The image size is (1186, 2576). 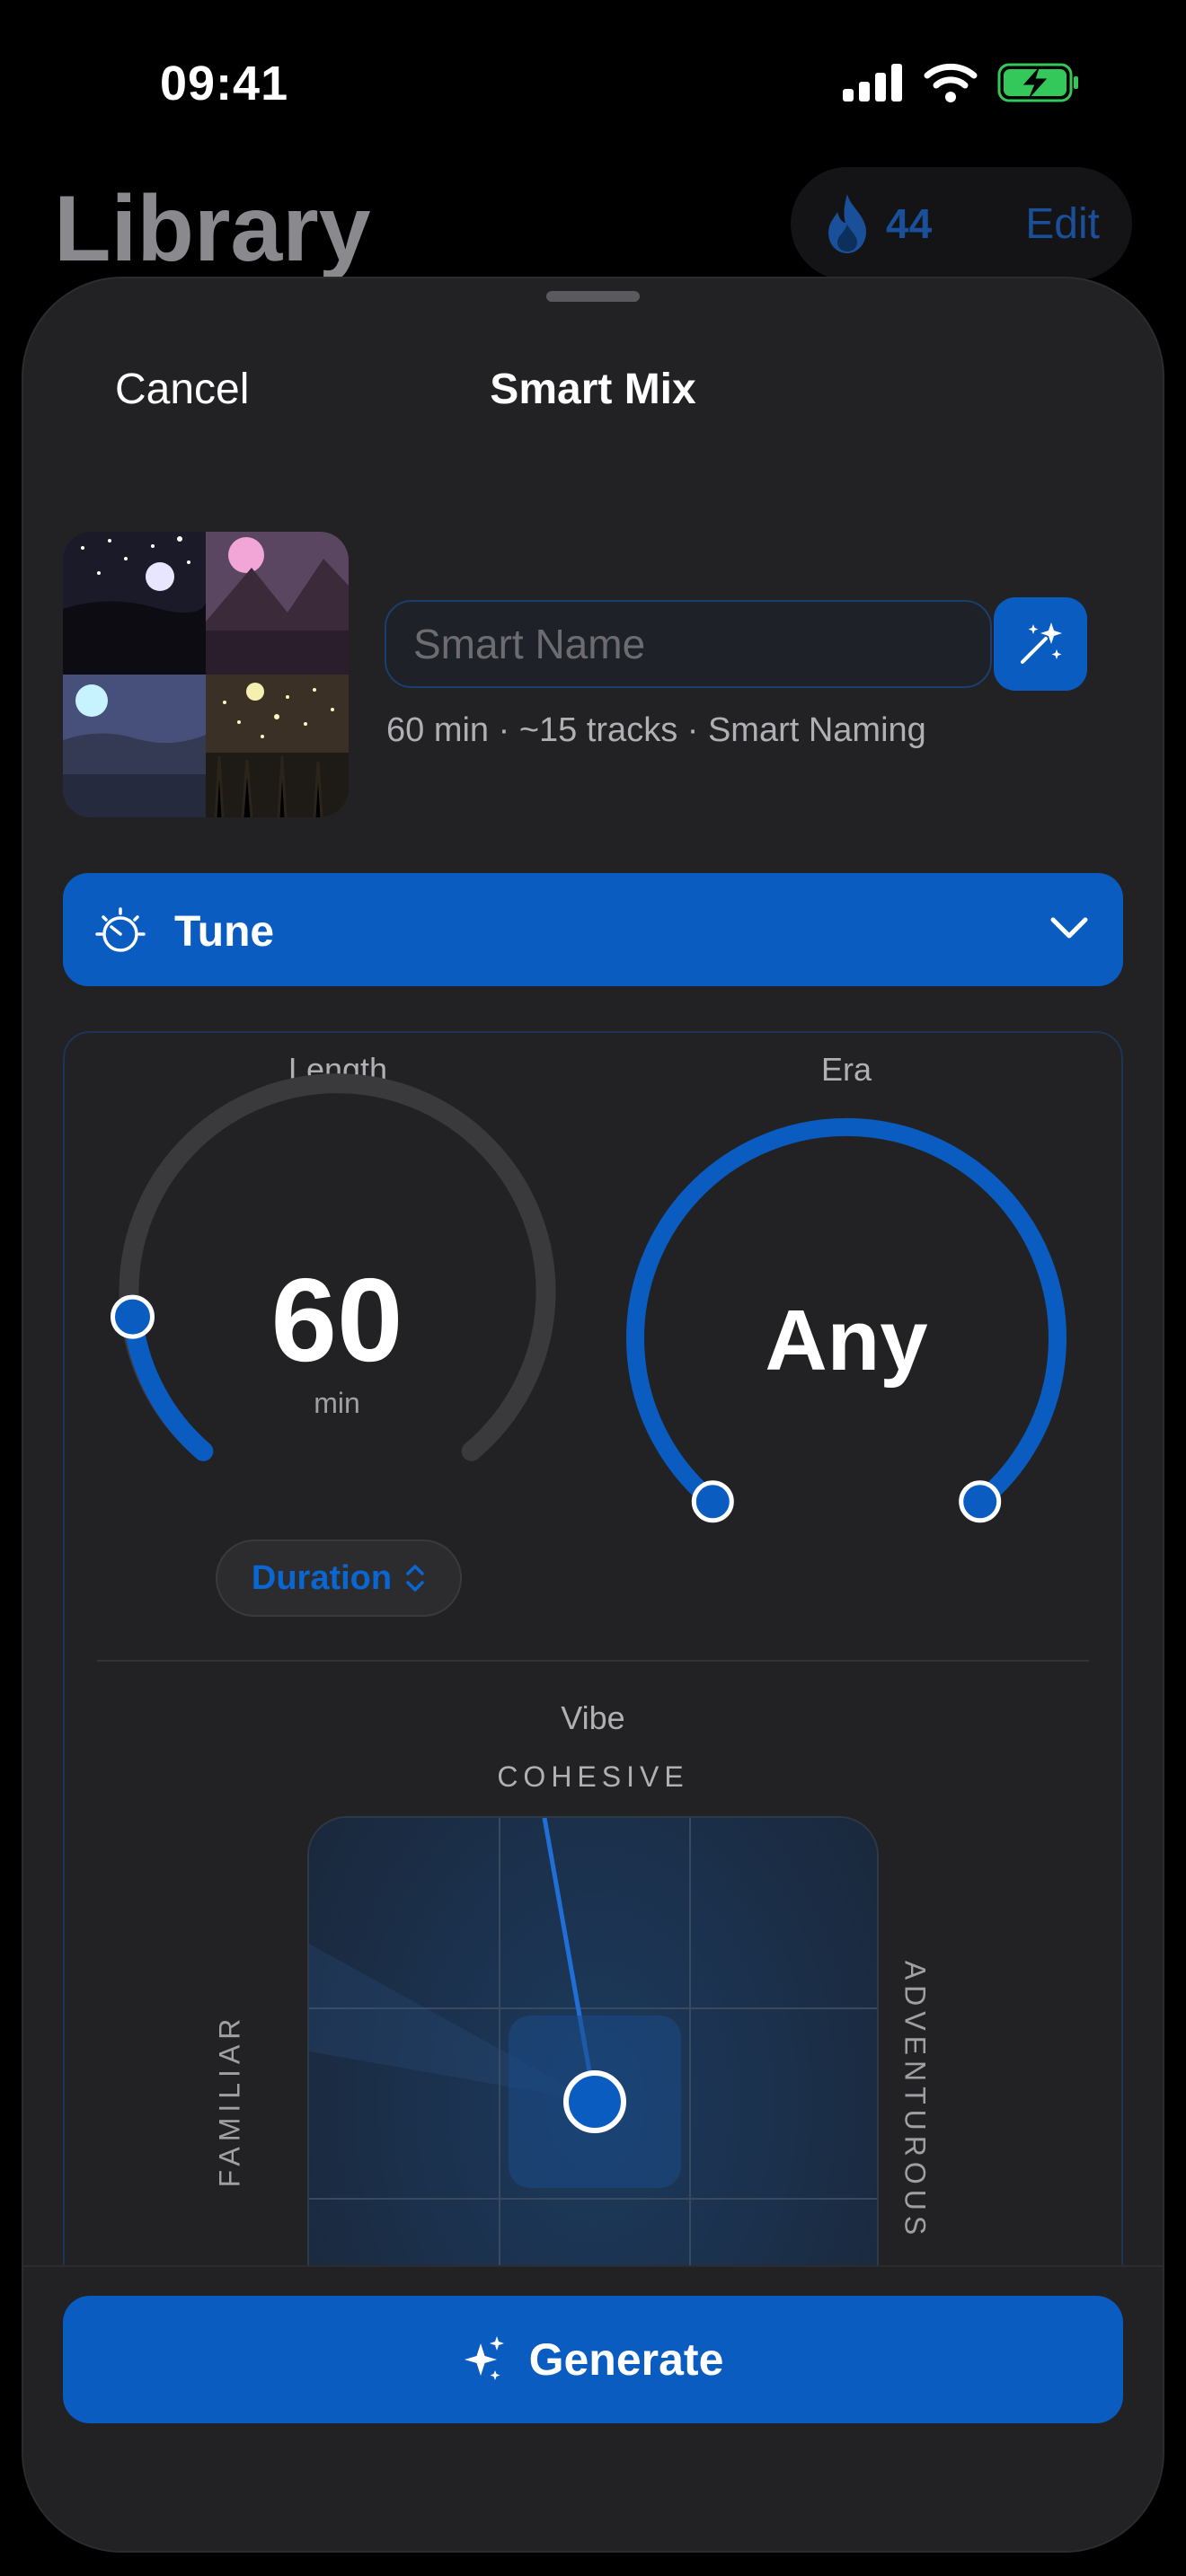 What do you see at coordinates (322, 1577) in the screenshot?
I see `duration-label: Duration` at bounding box center [322, 1577].